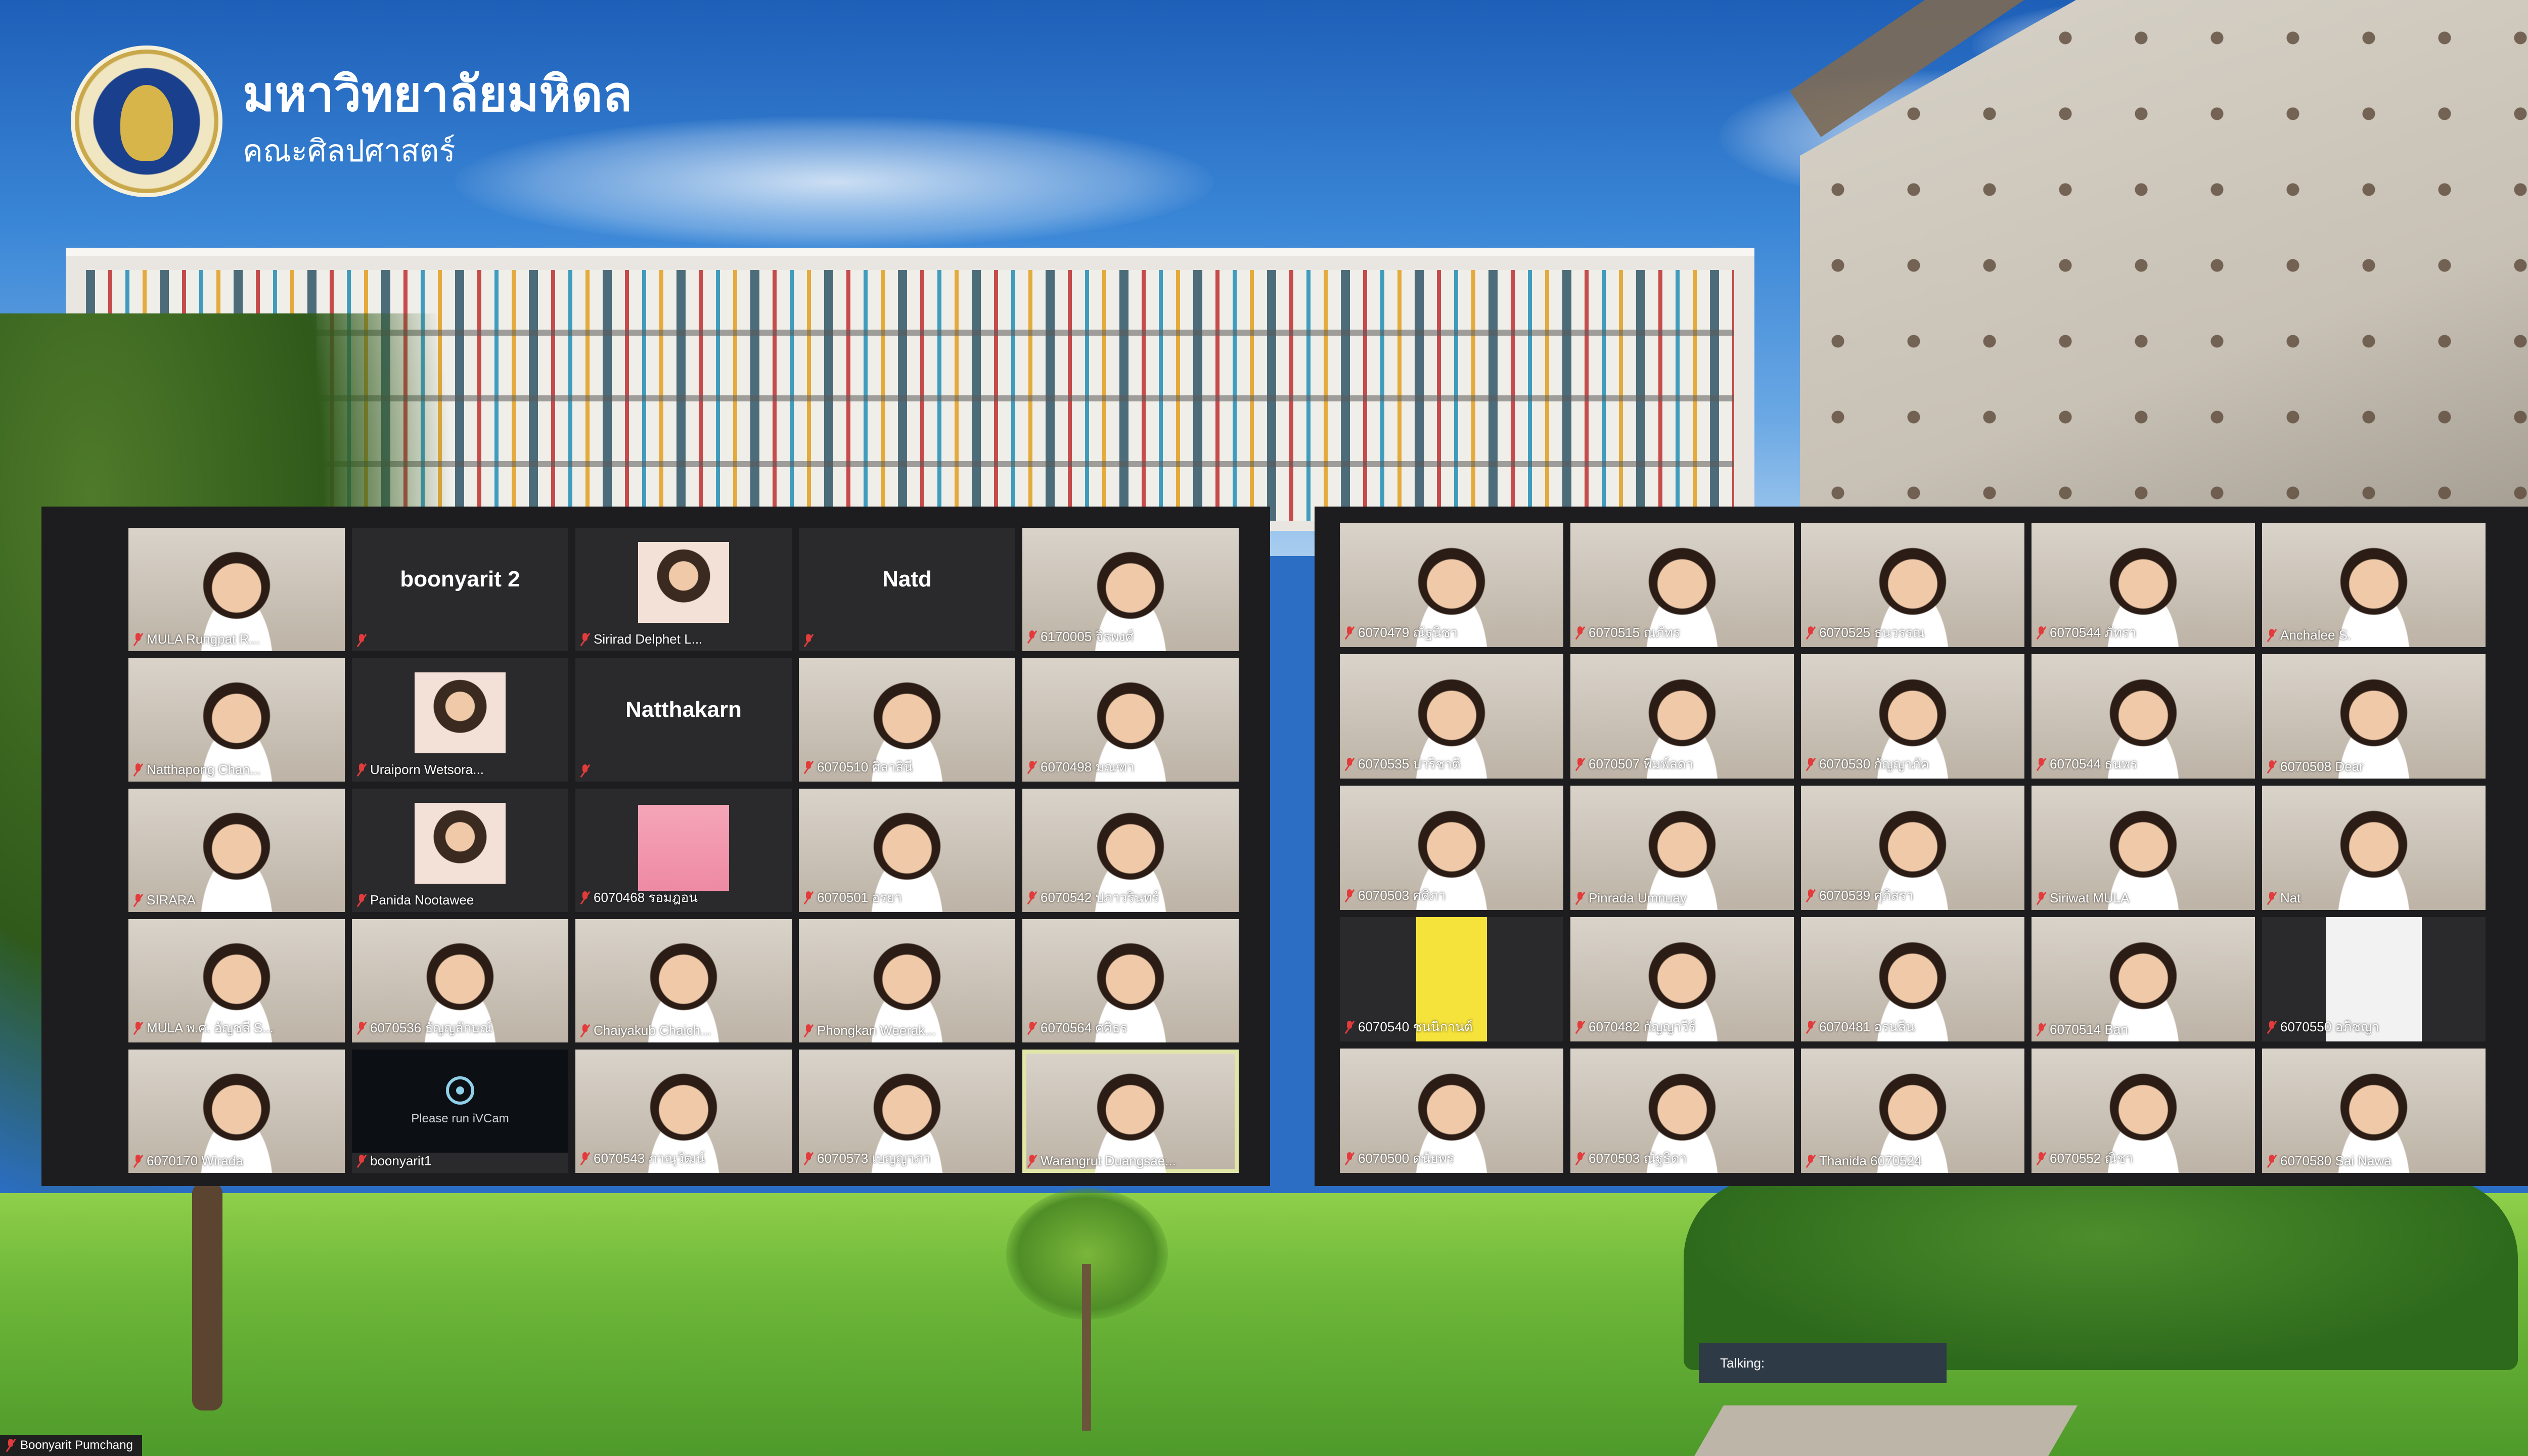  I want to click on participant-name-tag: Siriwat MULA, so click(2144, 898).